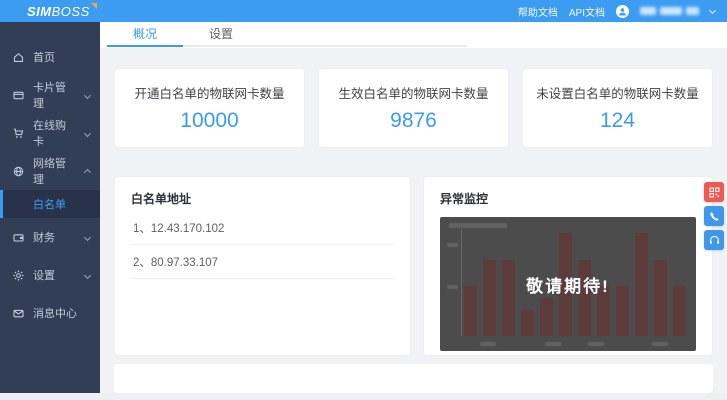 Image resolution: width=727 pixels, height=400 pixels. What do you see at coordinates (44, 238) in the screenshot?
I see `sidebar-item-label: 财务` at bounding box center [44, 238].